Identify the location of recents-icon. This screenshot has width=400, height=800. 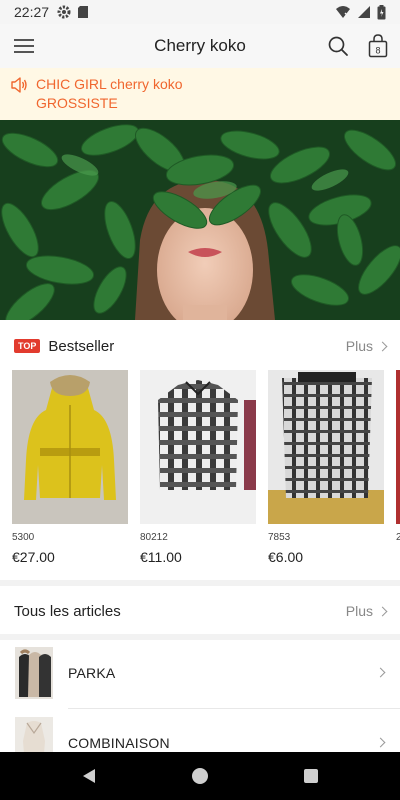
(311, 776).